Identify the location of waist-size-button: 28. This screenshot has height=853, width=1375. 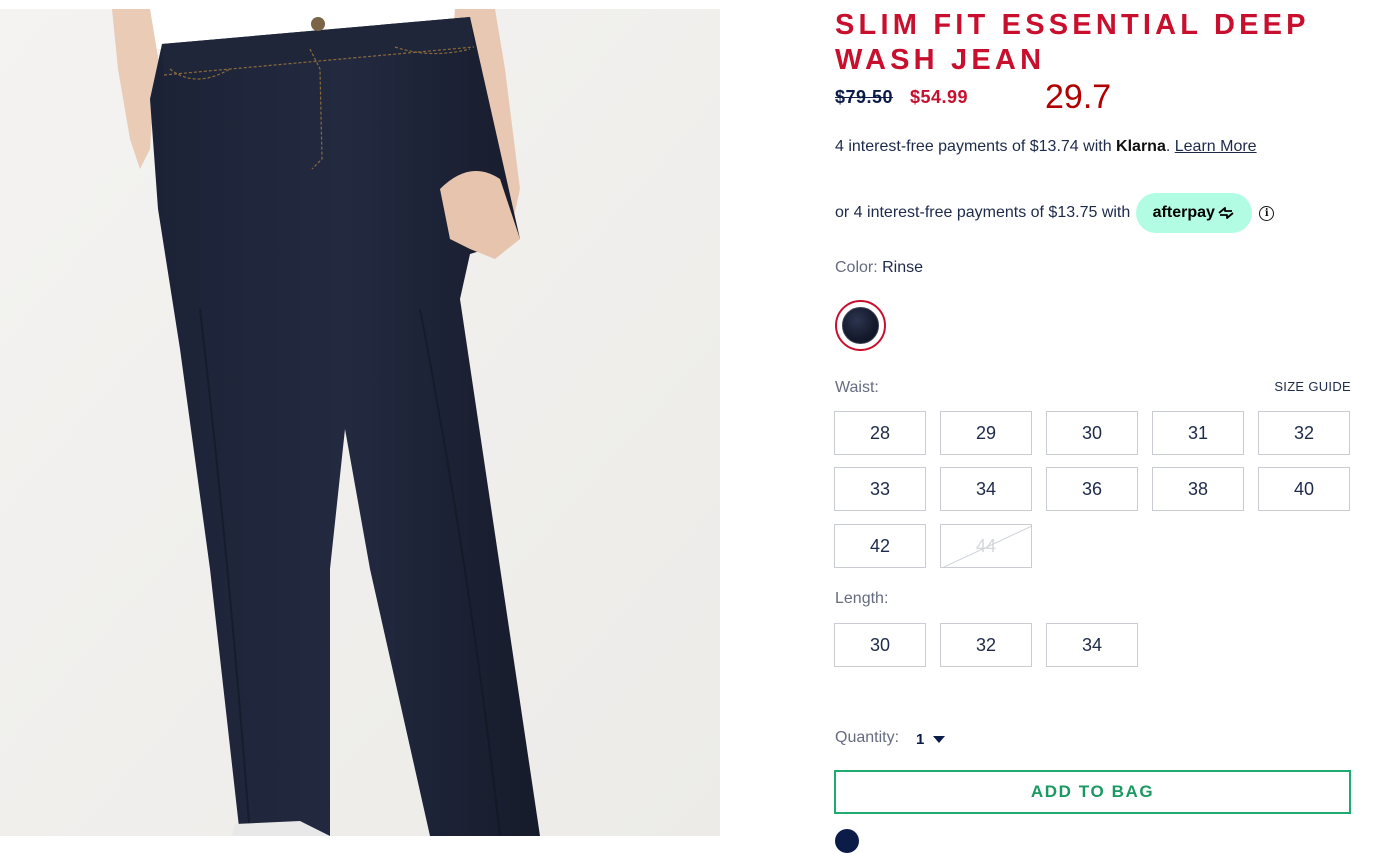
(880, 433).